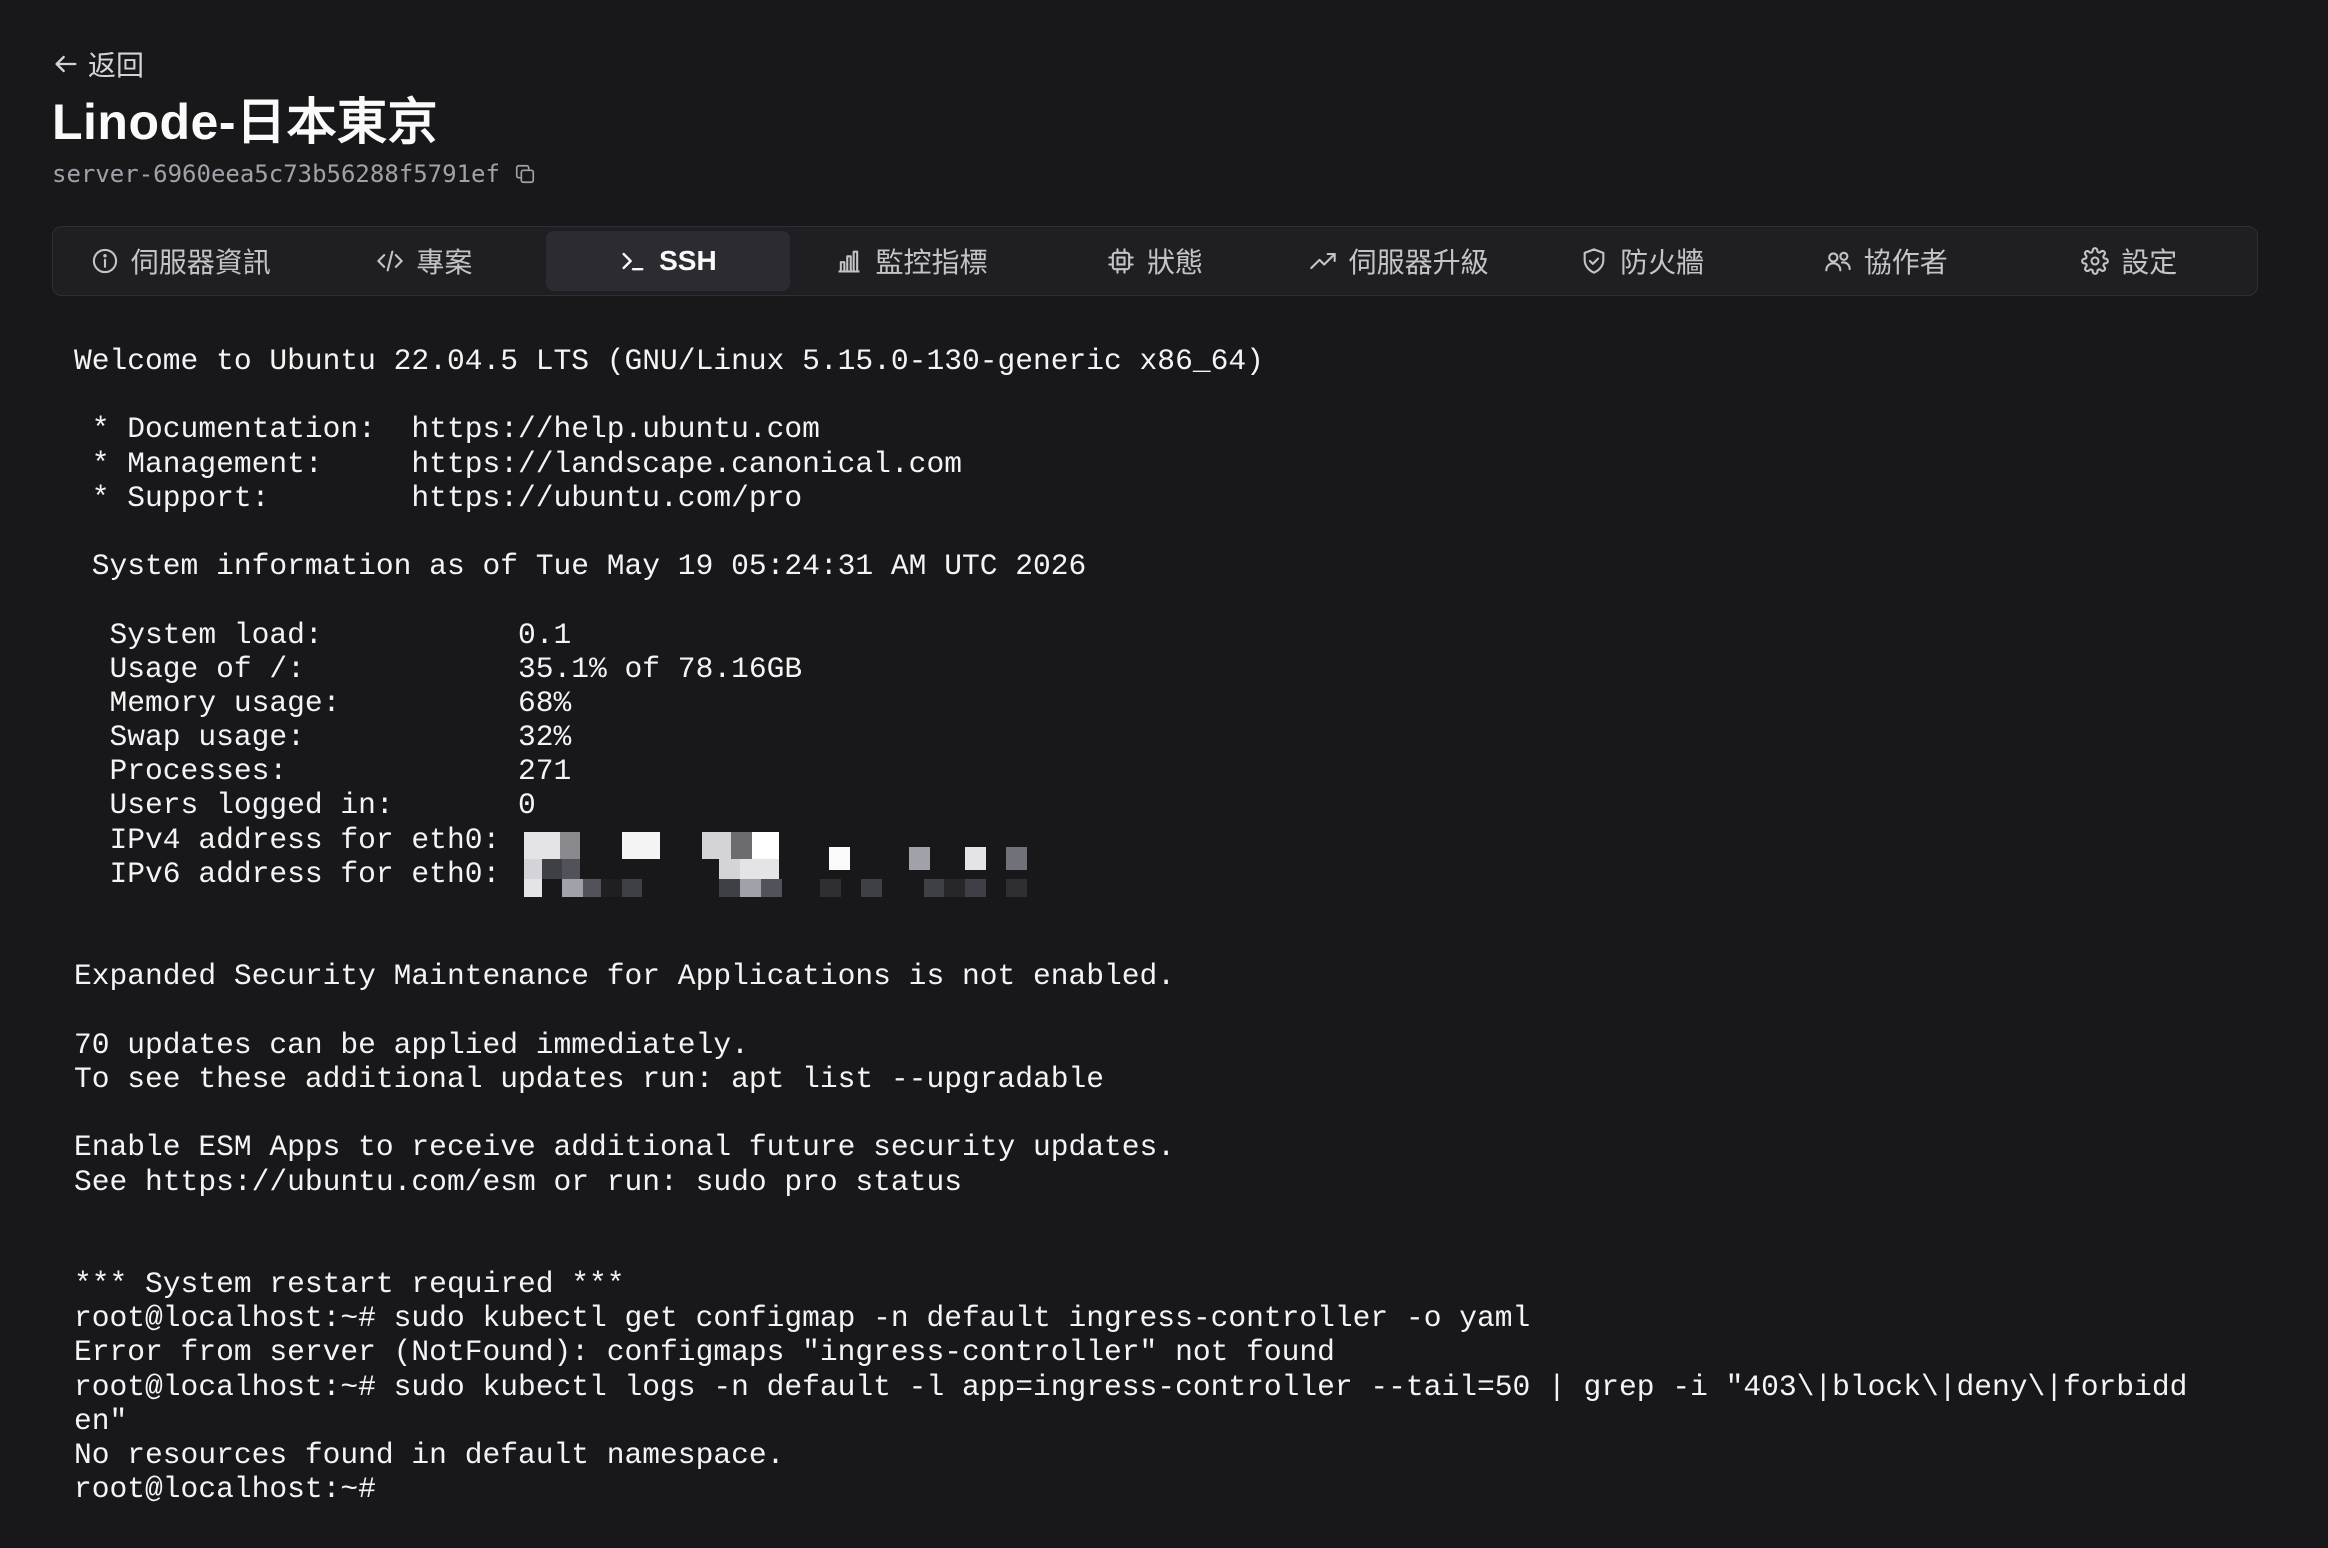 Image resolution: width=2328 pixels, height=1548 pixels. I want to click on terminal-line: IPv6 address for eth0:, so click(287, 873).